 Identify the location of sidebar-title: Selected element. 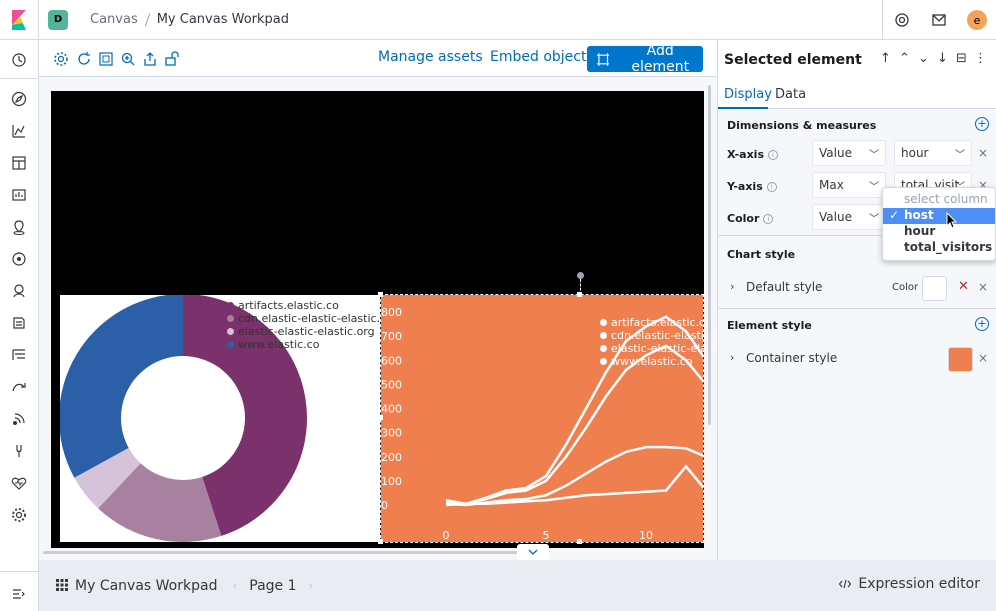
(793, 60).